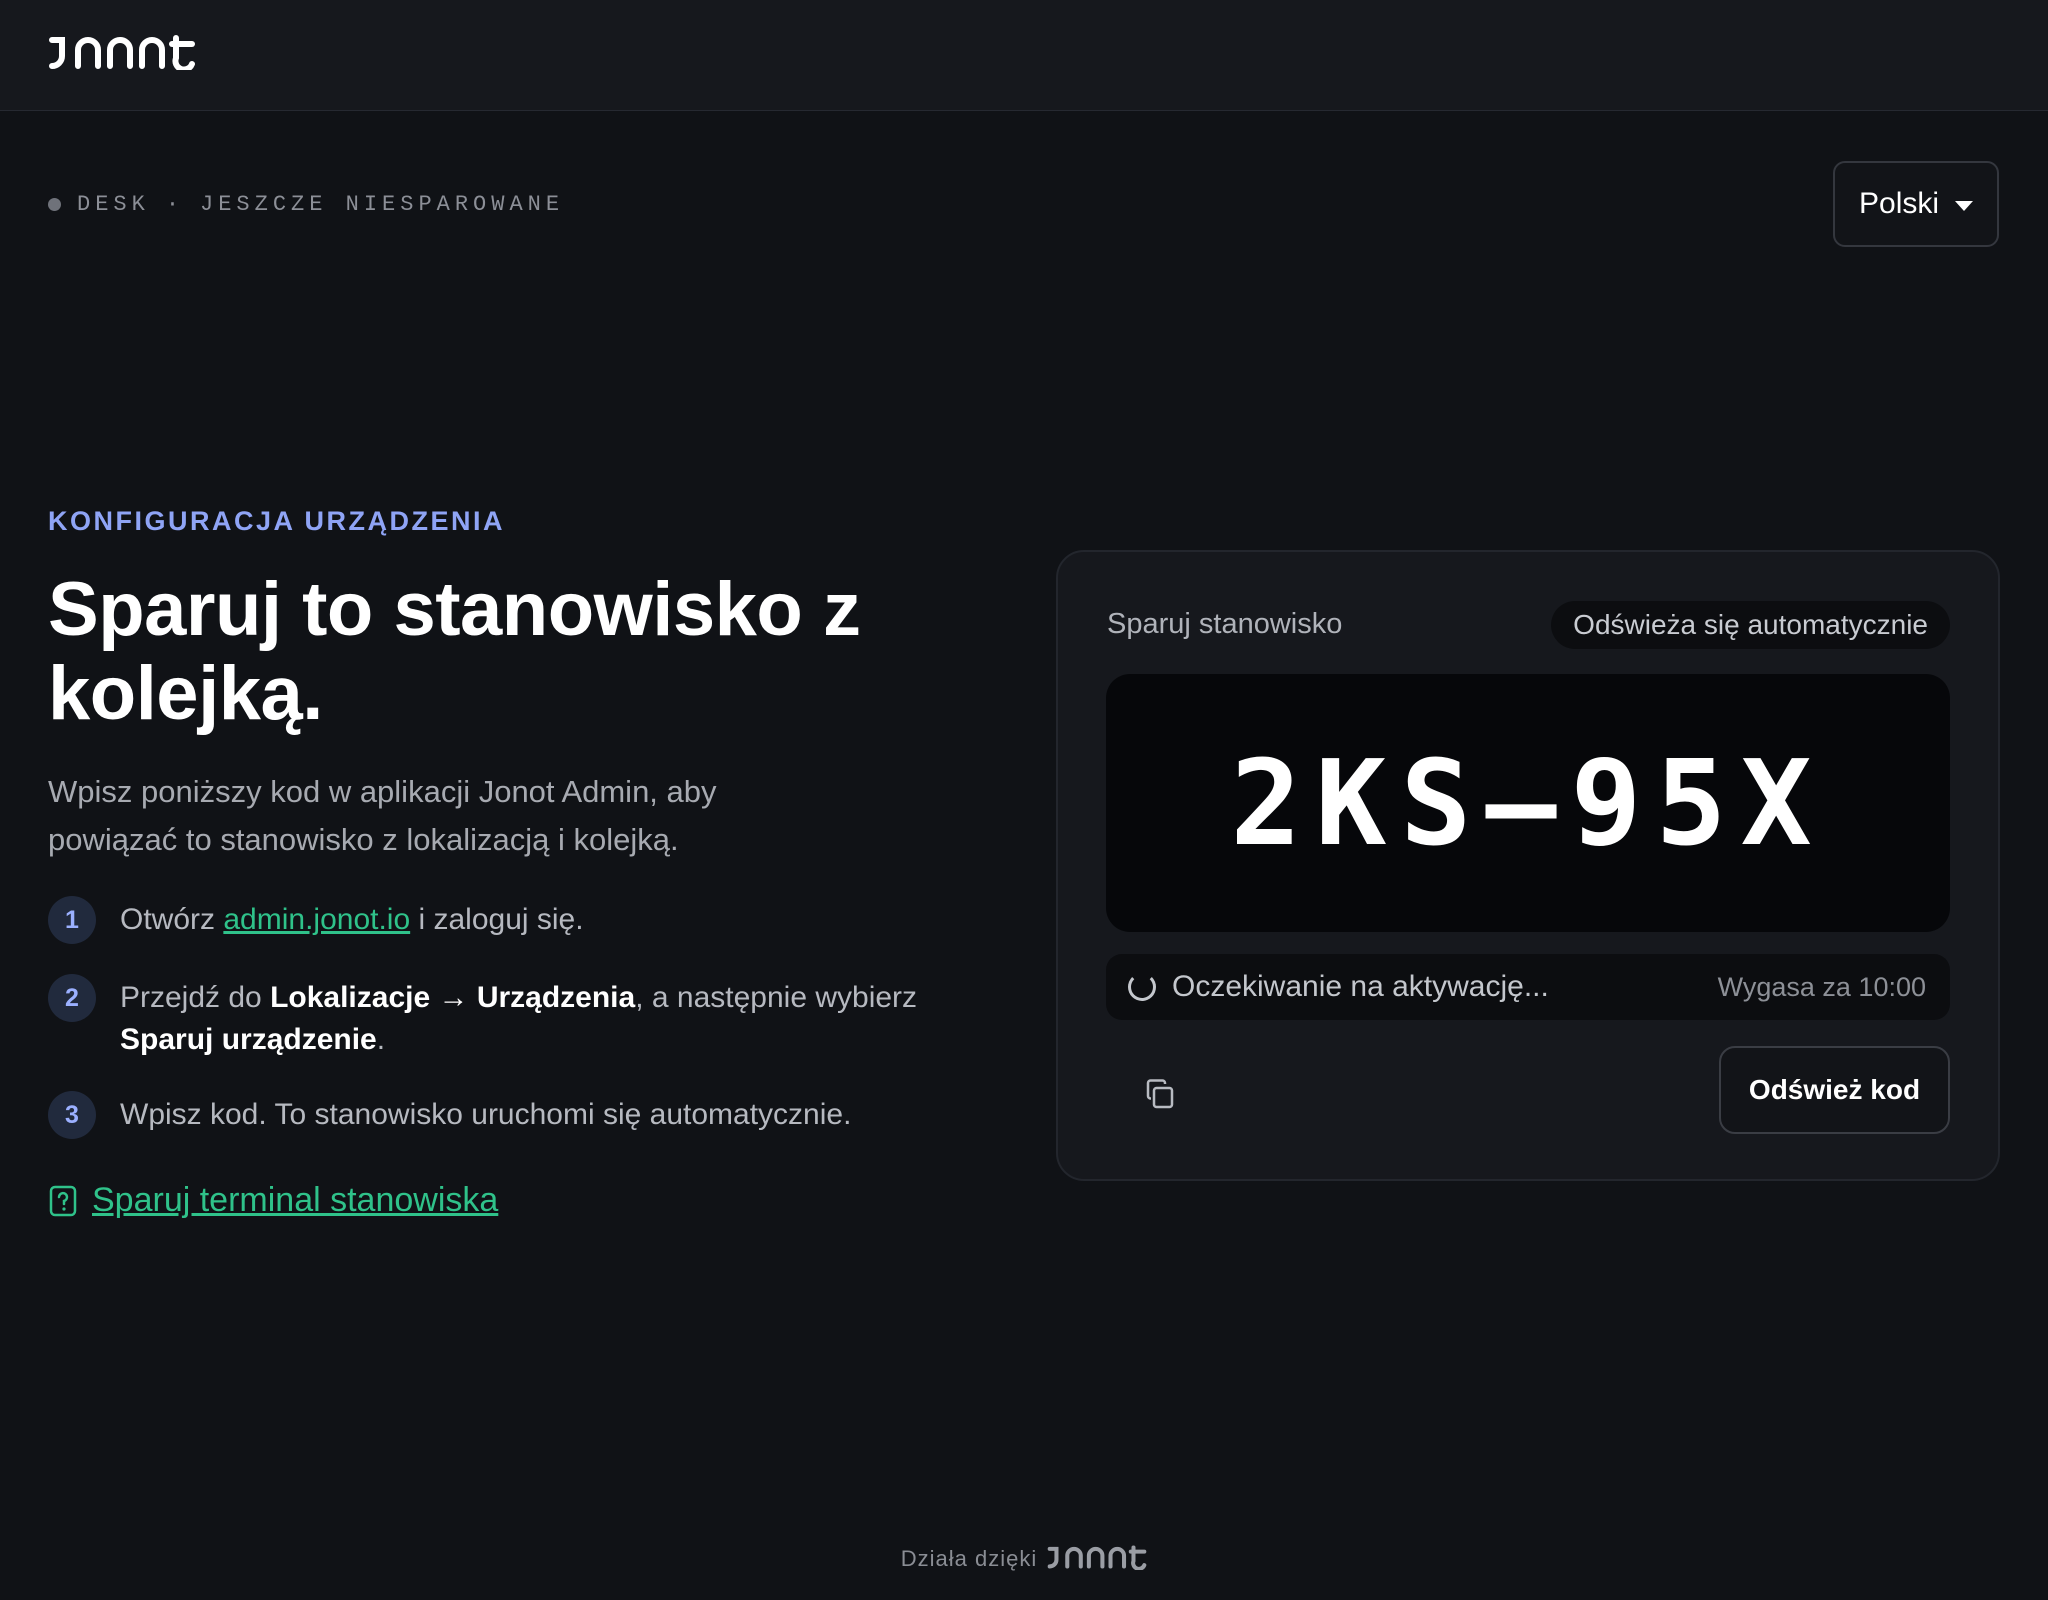 The width and height of the screenshot is (2048, 1600). I want to click on page-title: Sparuj to stanowisko z kolejką., so click(454, 651).